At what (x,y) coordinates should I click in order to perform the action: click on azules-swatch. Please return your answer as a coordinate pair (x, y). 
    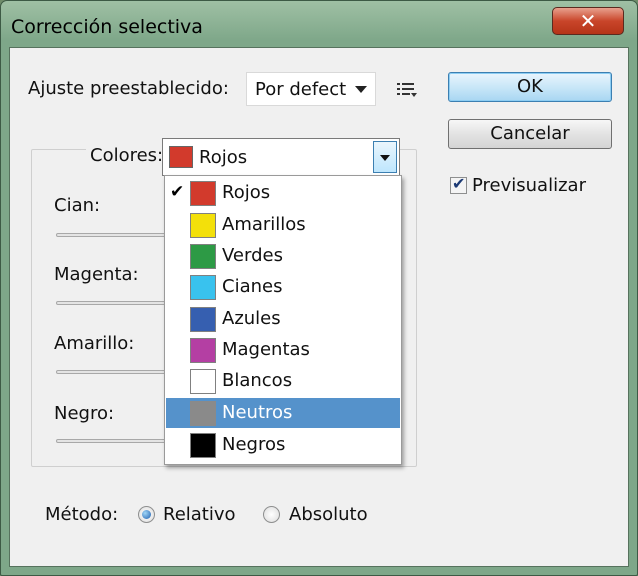
    Looking at the image, I should click on (203, 319).